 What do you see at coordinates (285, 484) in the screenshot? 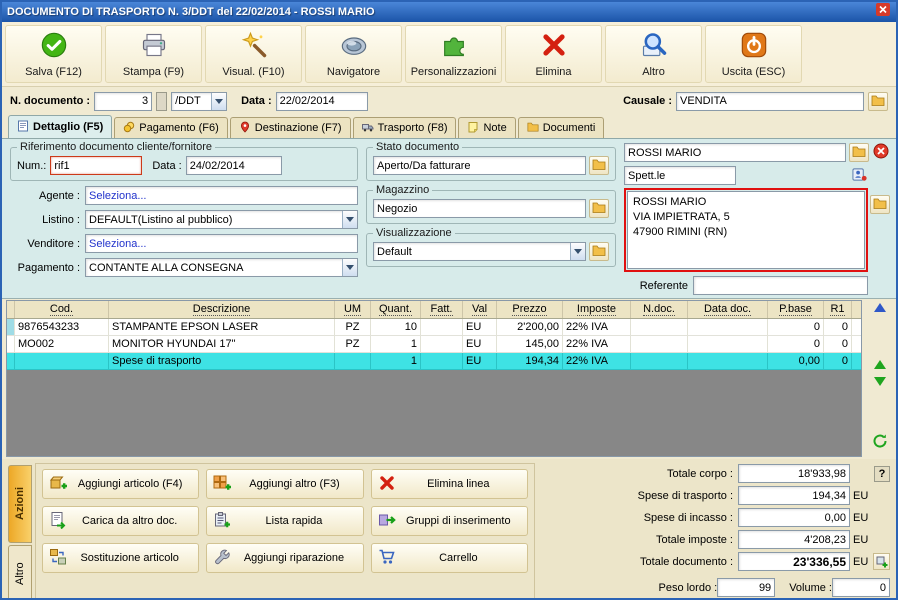
I see `add-other-button: Aggiungi altro (F3)` at bounding box center [285, 484].